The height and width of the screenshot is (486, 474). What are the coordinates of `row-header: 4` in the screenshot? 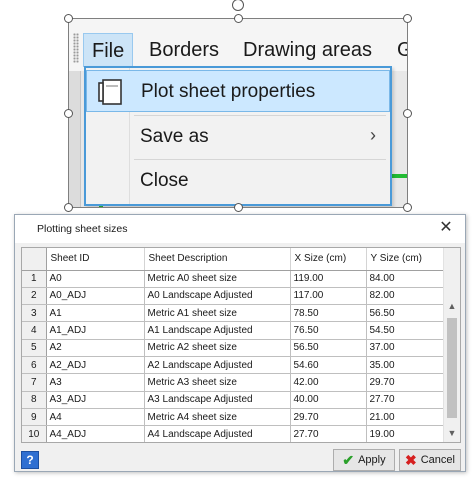 It's located at (34, 330).